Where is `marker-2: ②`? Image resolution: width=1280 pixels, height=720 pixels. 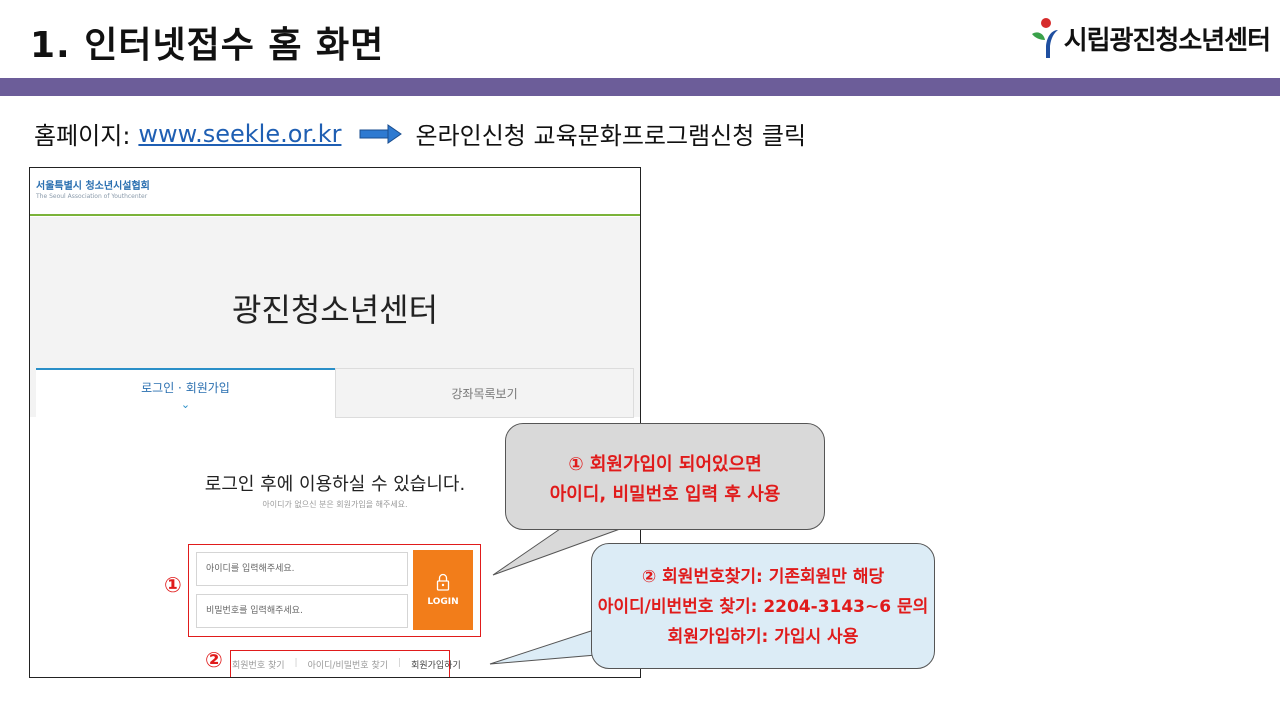
marker-2: ② is located at coordinates (214, 660).